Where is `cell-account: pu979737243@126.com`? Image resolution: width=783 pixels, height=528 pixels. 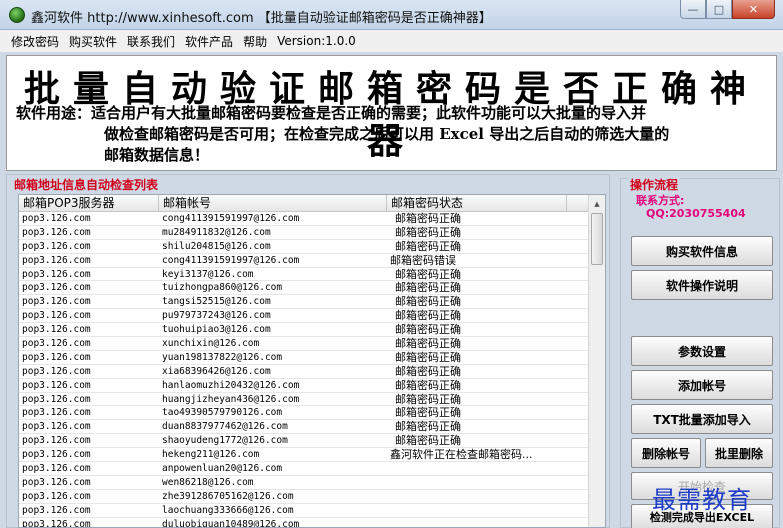
cell-account: pu979737243@126.com is located at coordinates (216, 316).